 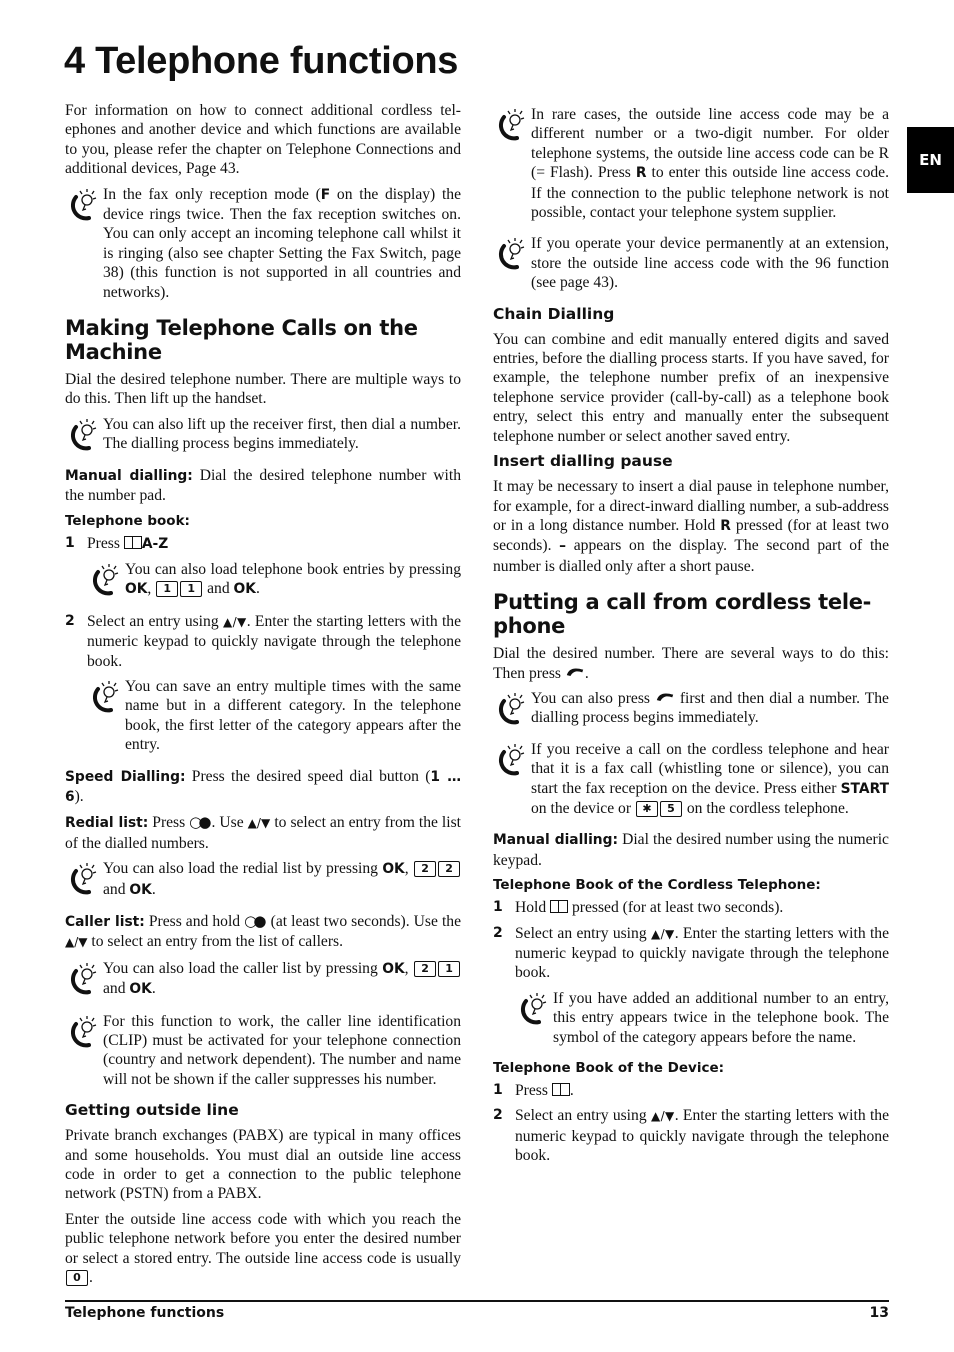 What do you see at coordinates (194, 921) in the screenshot?
I see `text-run: Press and hold` at bounding box center [194, 921].